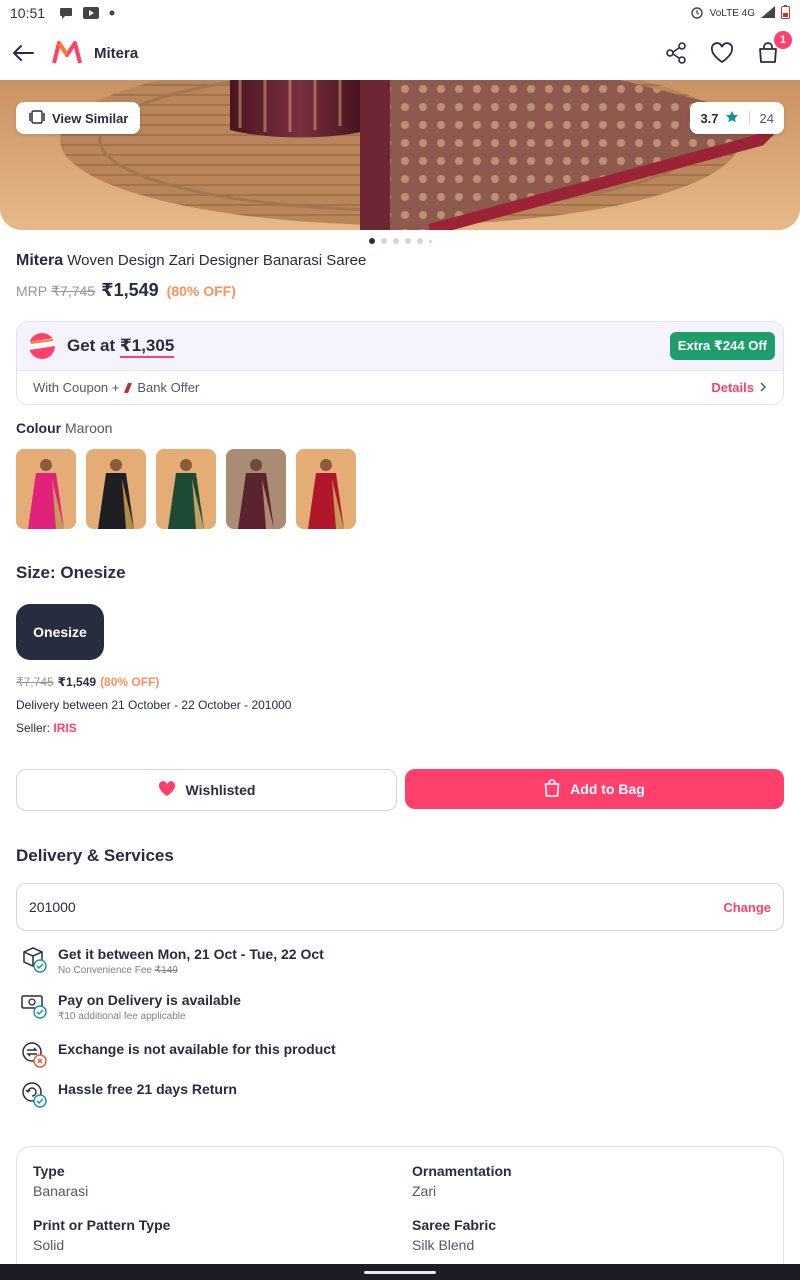  Describe the element at coordinates (64, 428) in the screenshot. I see `colour-label: Colour Maroon` at that location.